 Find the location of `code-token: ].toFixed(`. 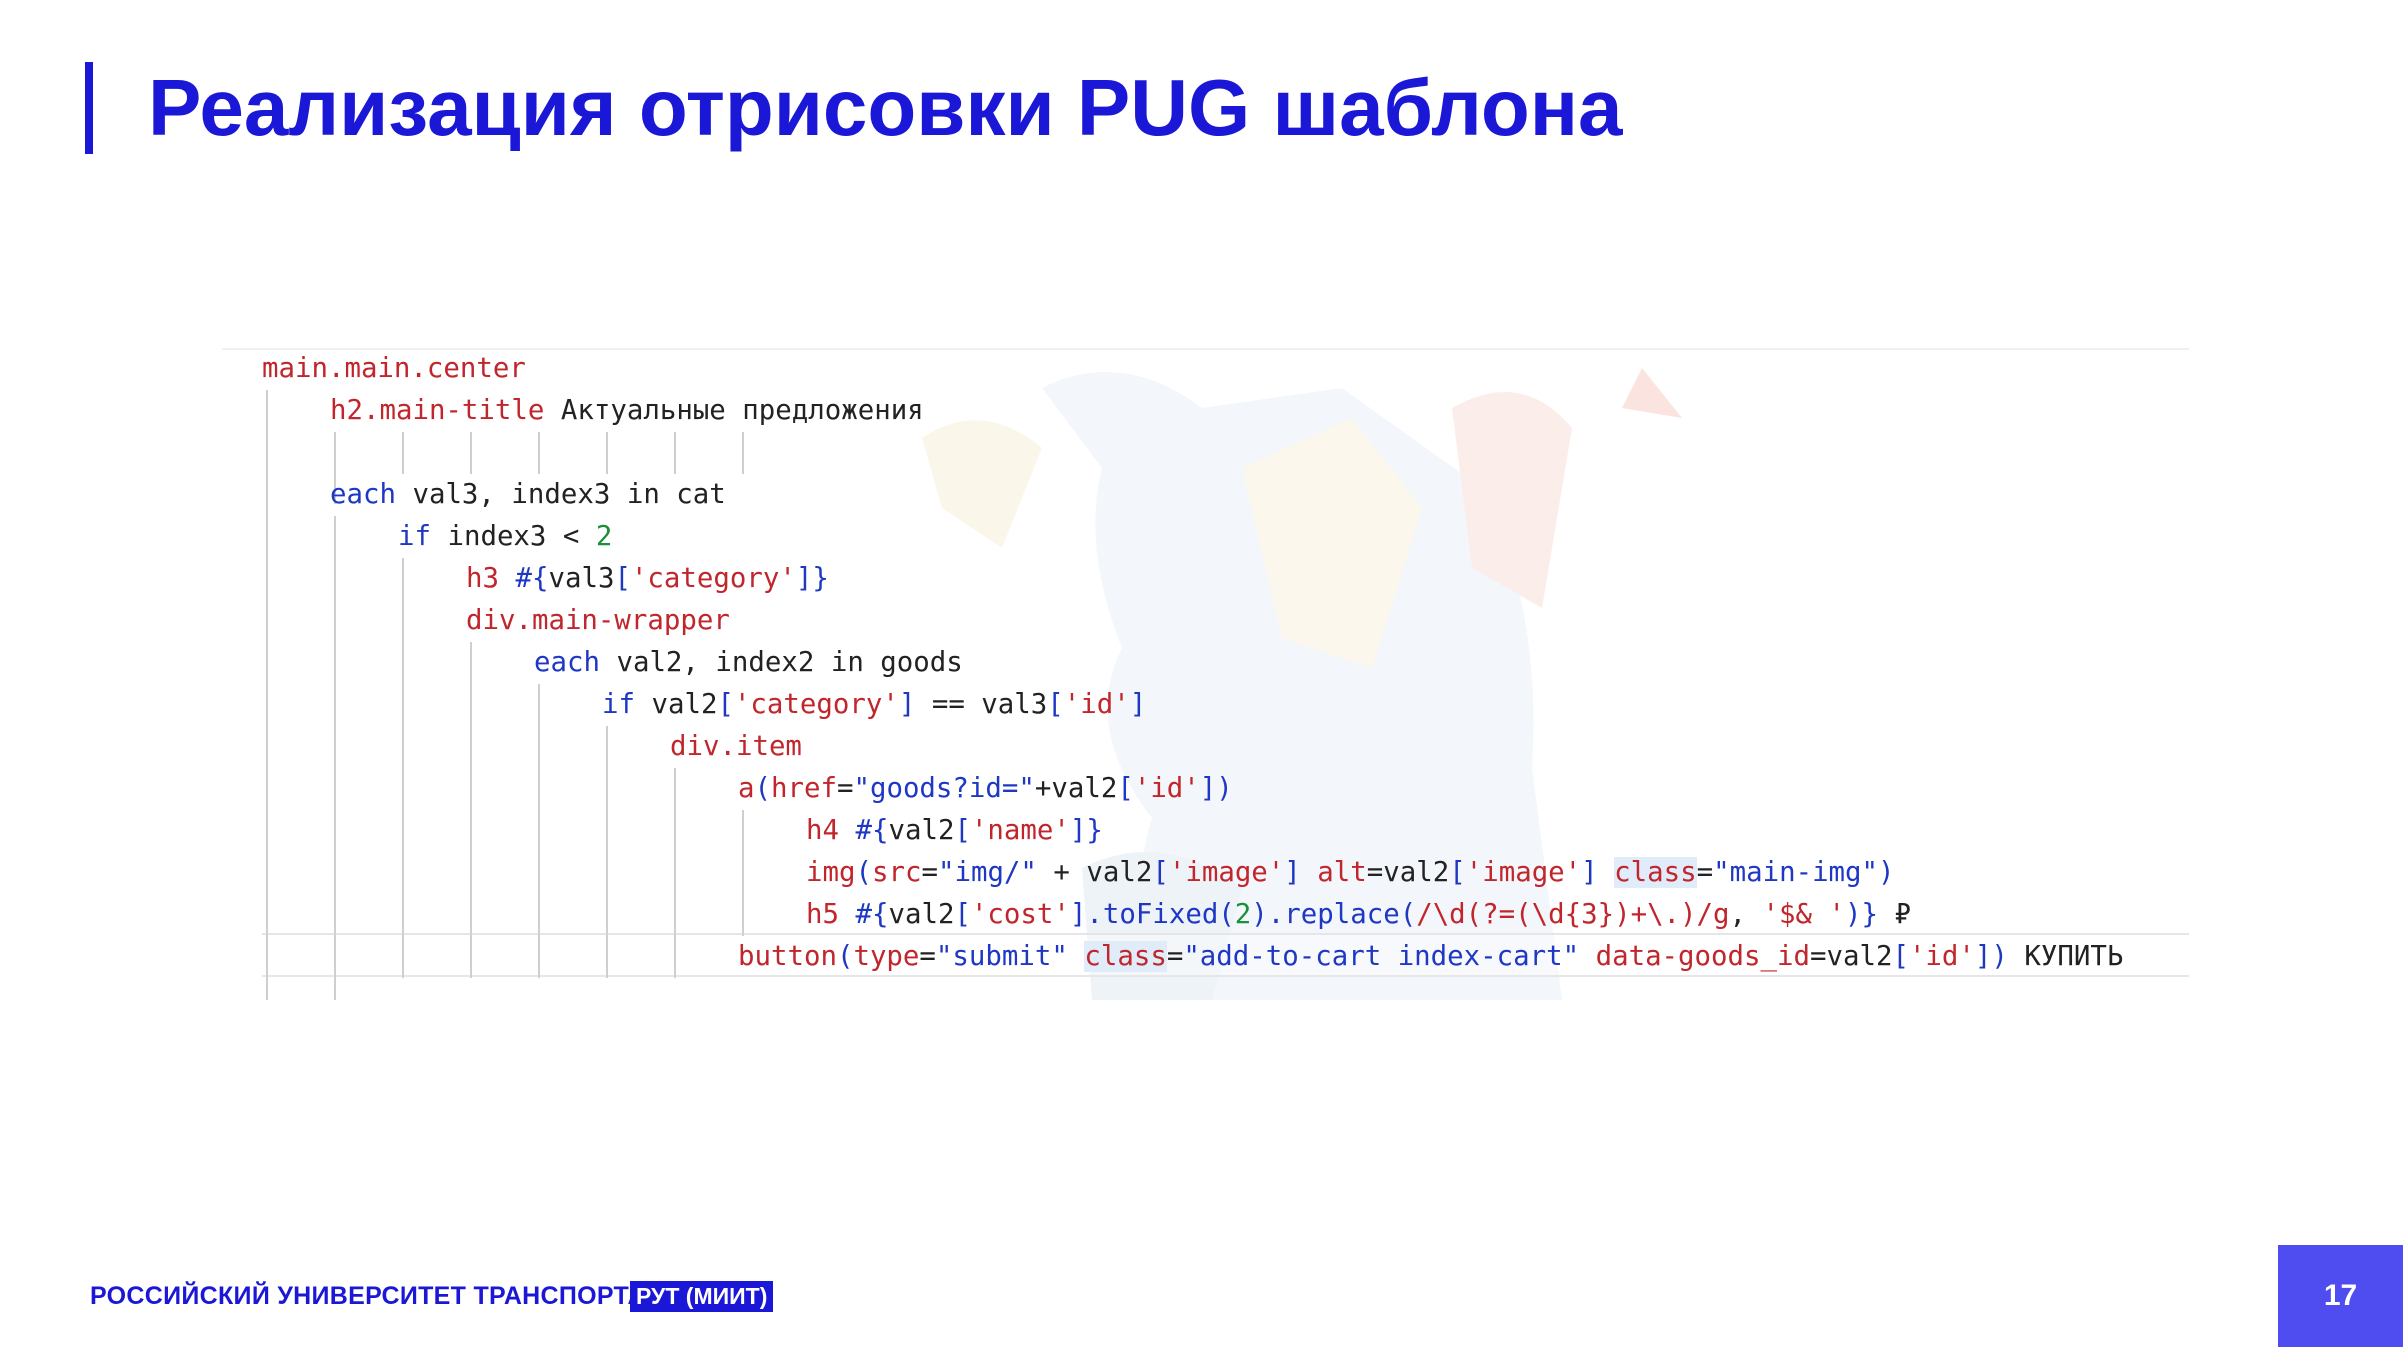

code-token: ].toFixed( is located at coordinates (1152, 914).